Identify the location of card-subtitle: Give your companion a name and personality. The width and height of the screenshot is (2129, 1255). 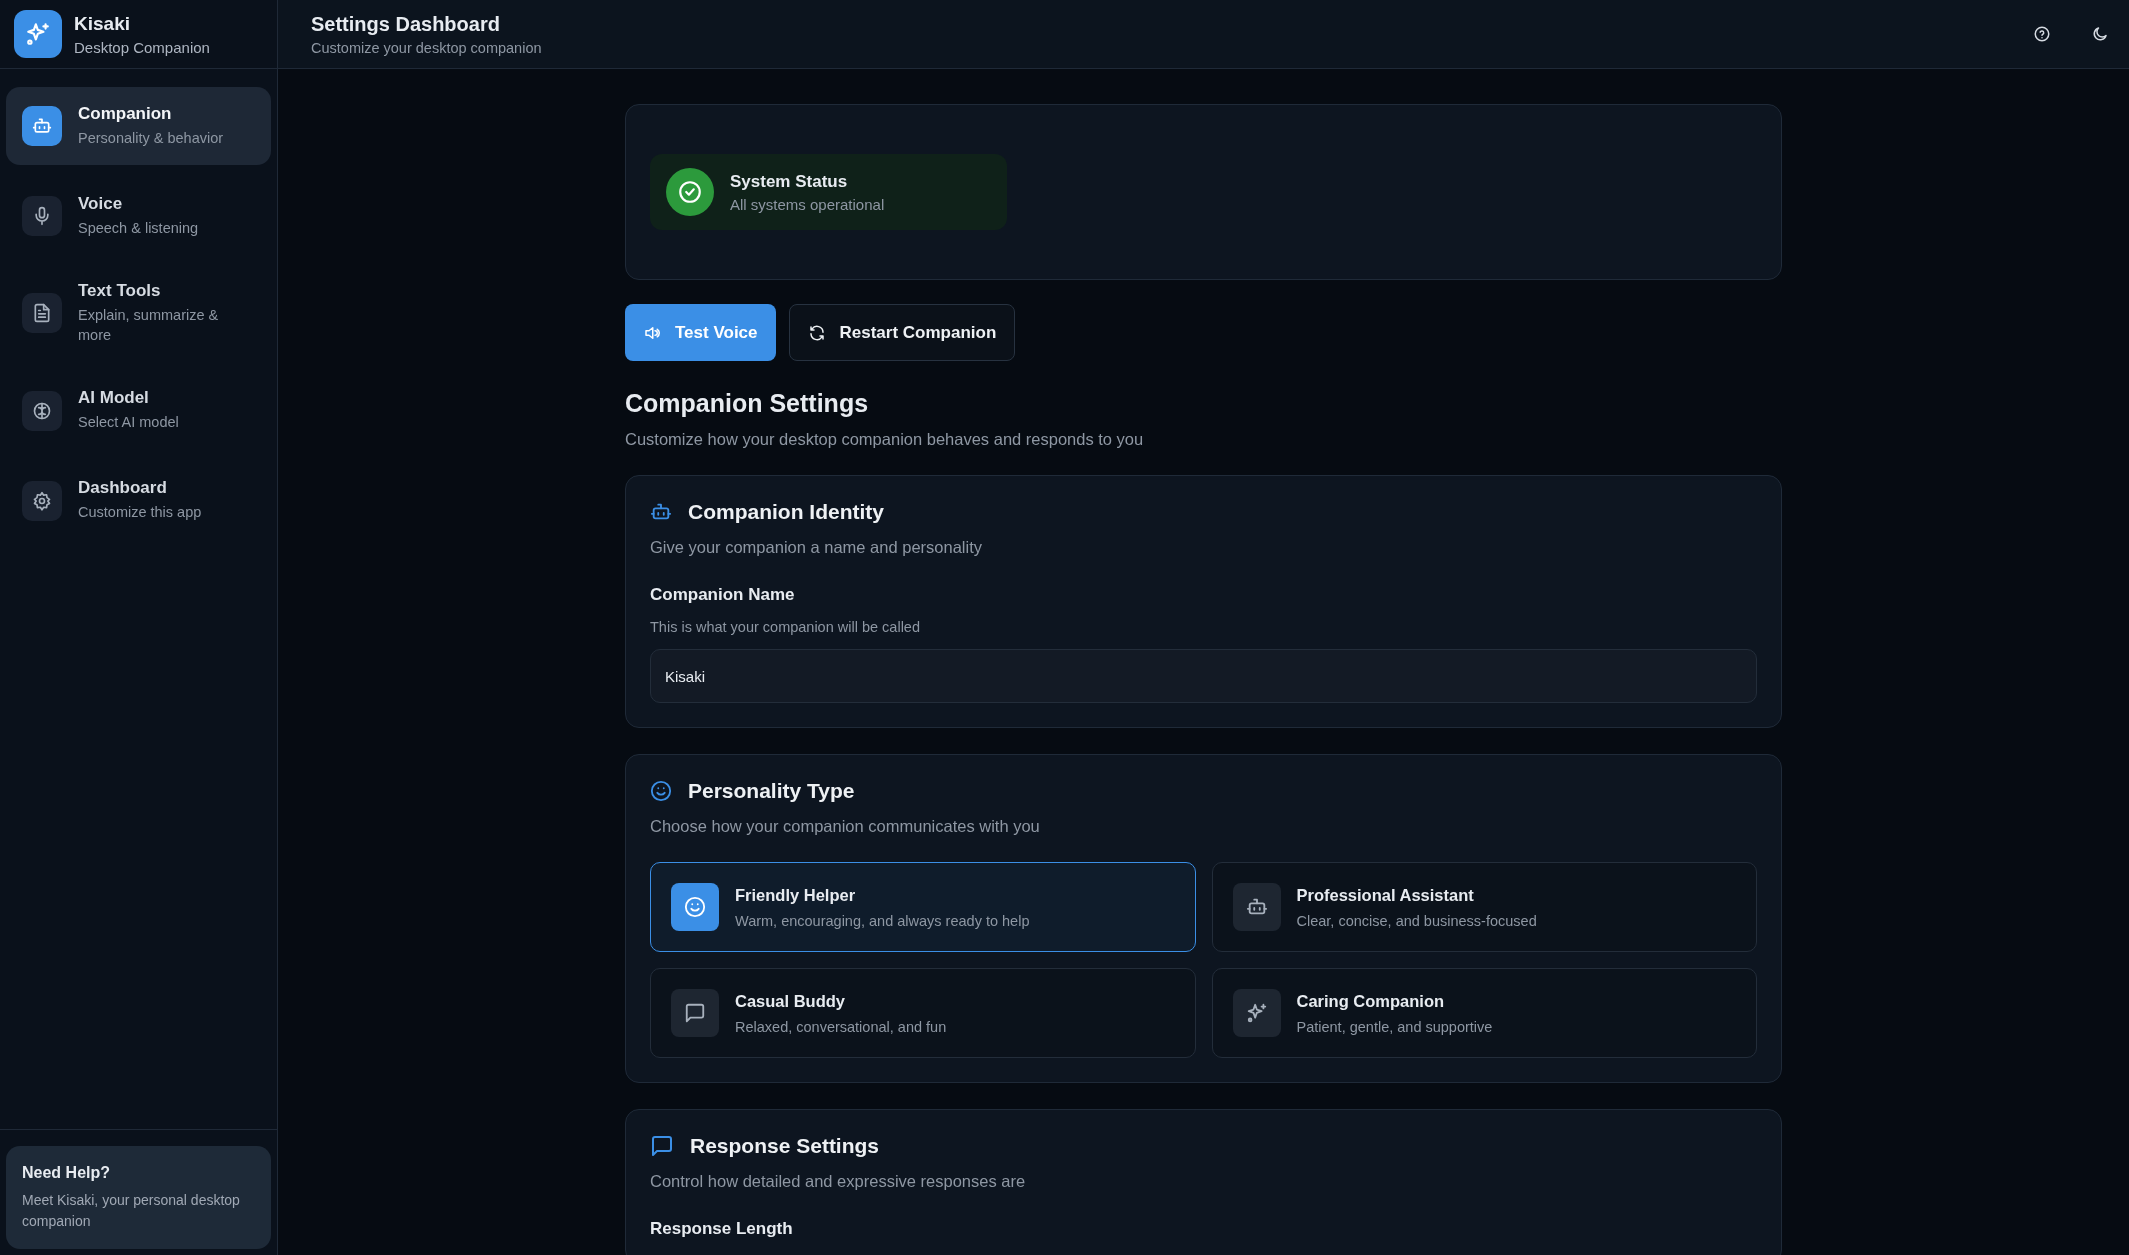
(817, 547).